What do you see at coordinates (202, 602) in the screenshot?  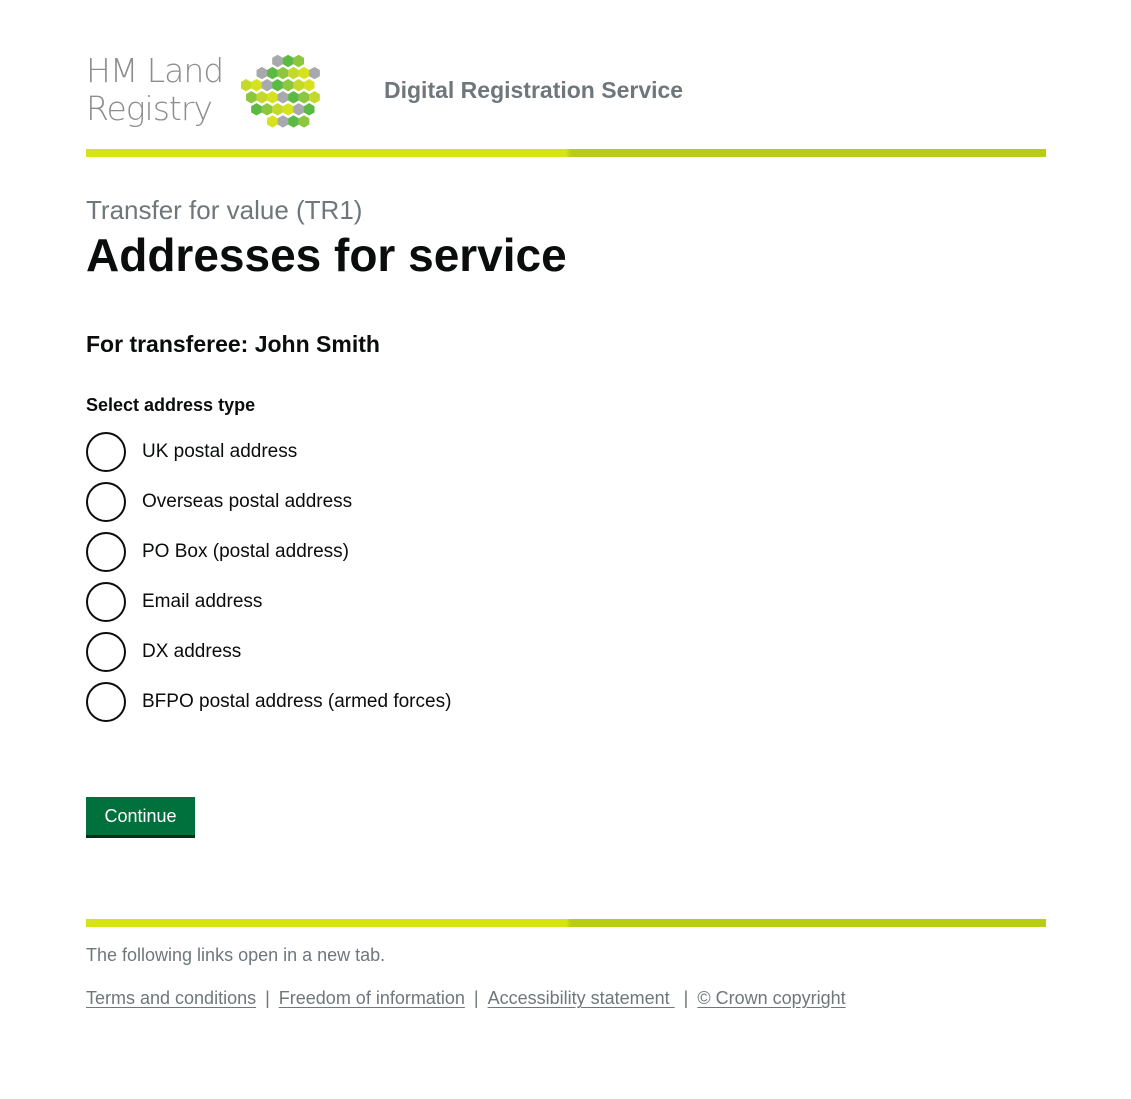 I see `radio-label: Email address` at bounding box center [202, 602].